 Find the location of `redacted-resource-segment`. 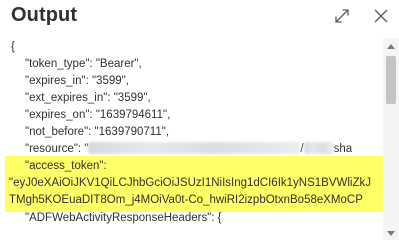

redacted-resource-segment is located at coordinates (318, 148).